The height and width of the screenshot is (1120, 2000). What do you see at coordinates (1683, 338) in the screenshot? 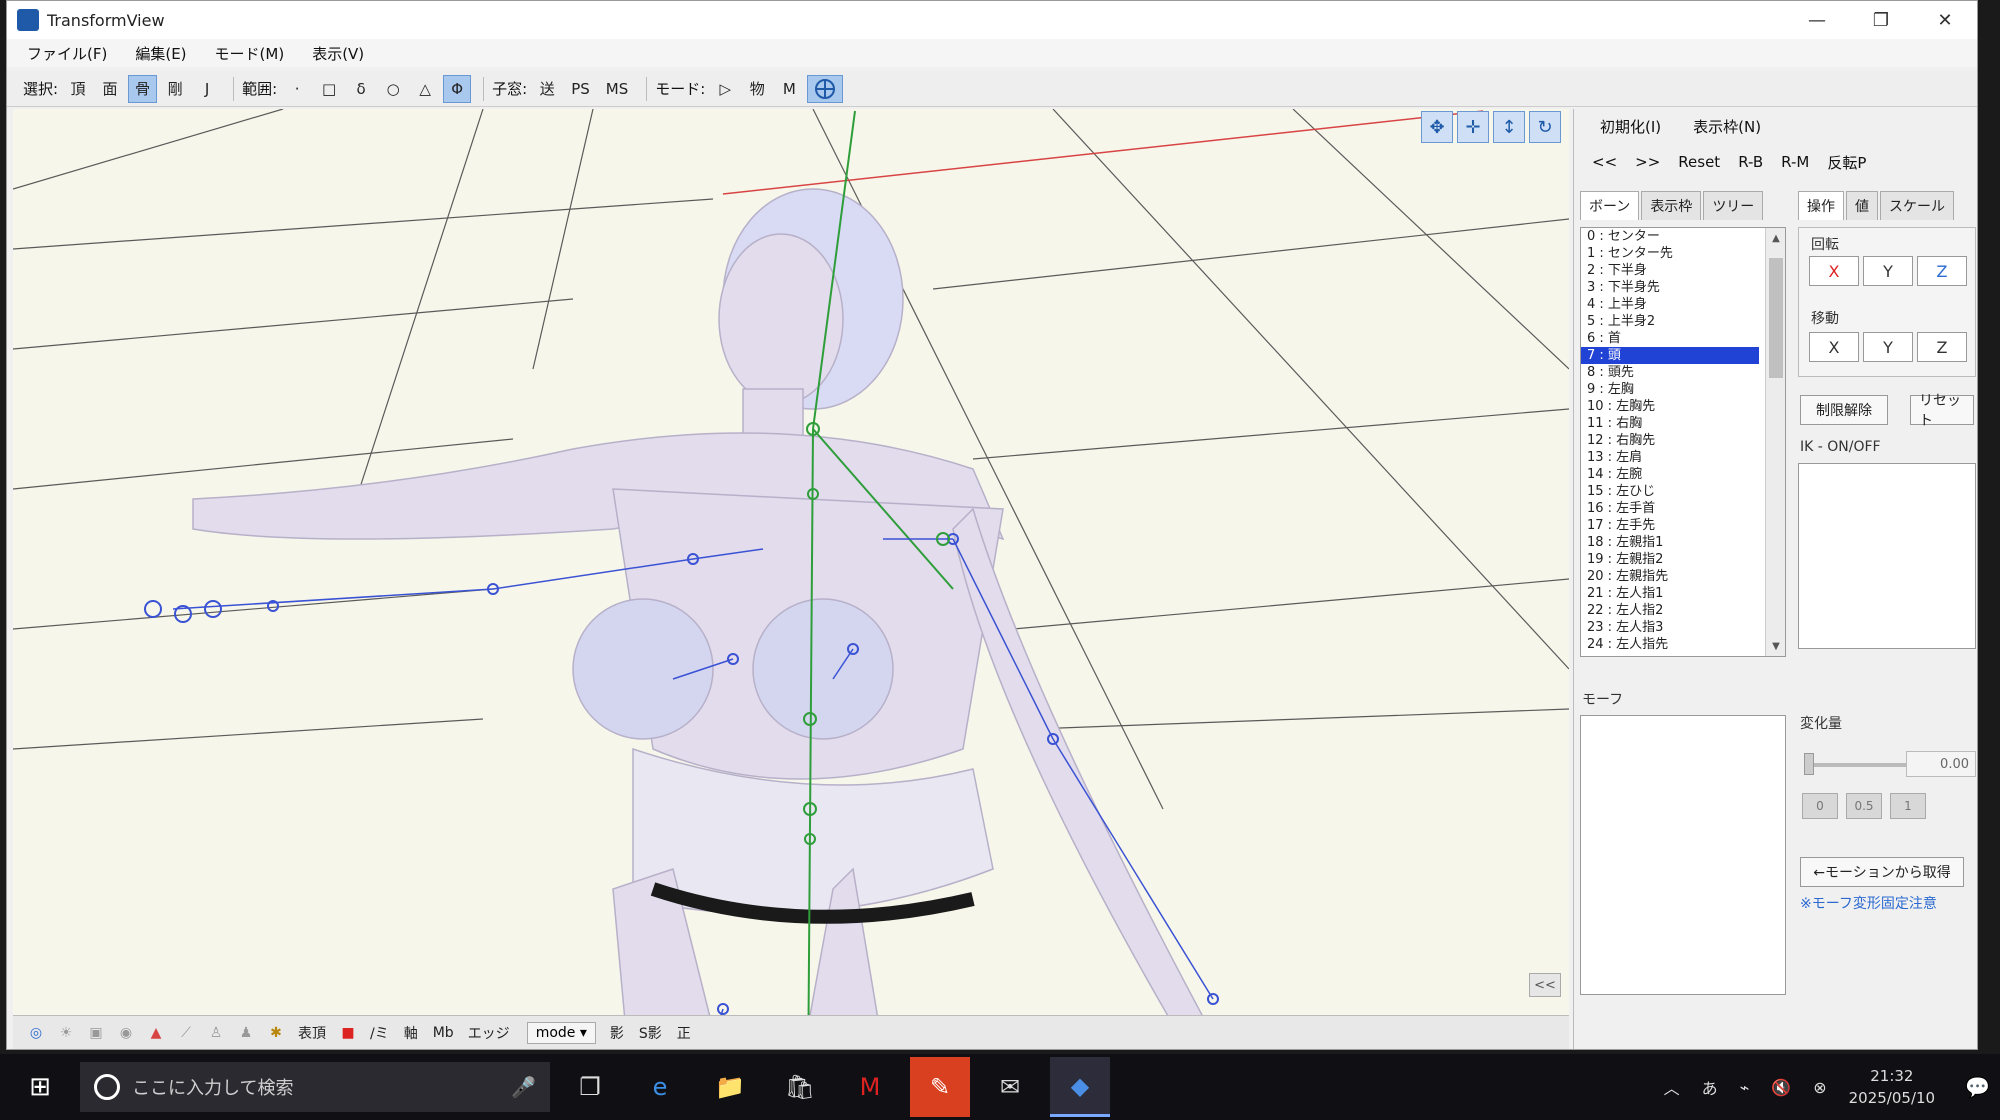
I see `bone-list-item: 6 : 首` at bounding box center [1683, 338].